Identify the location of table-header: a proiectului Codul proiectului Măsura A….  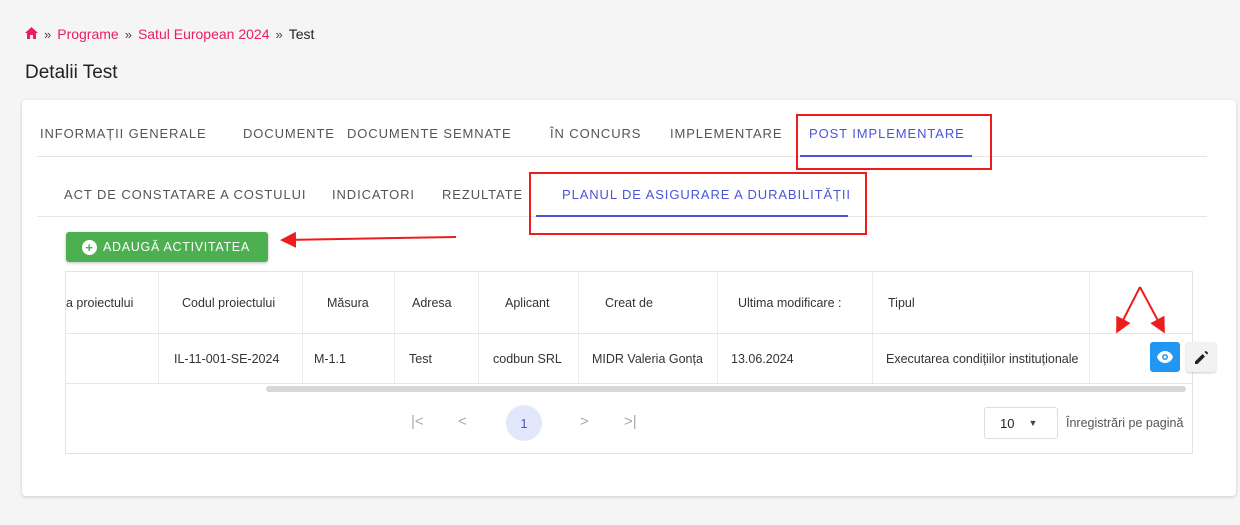
(629, 303).